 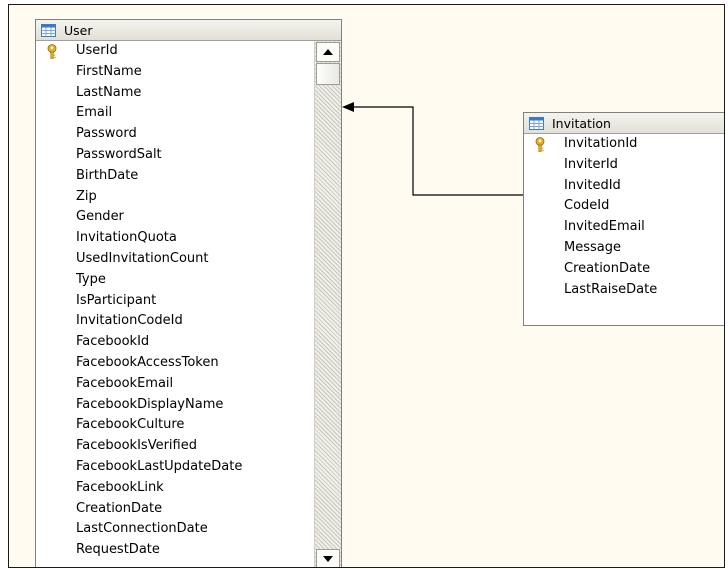 What do you see at coordinates (188, 342) in the screenshot?
I see `column-row: FacebookId` at bounding box center [188, 342].